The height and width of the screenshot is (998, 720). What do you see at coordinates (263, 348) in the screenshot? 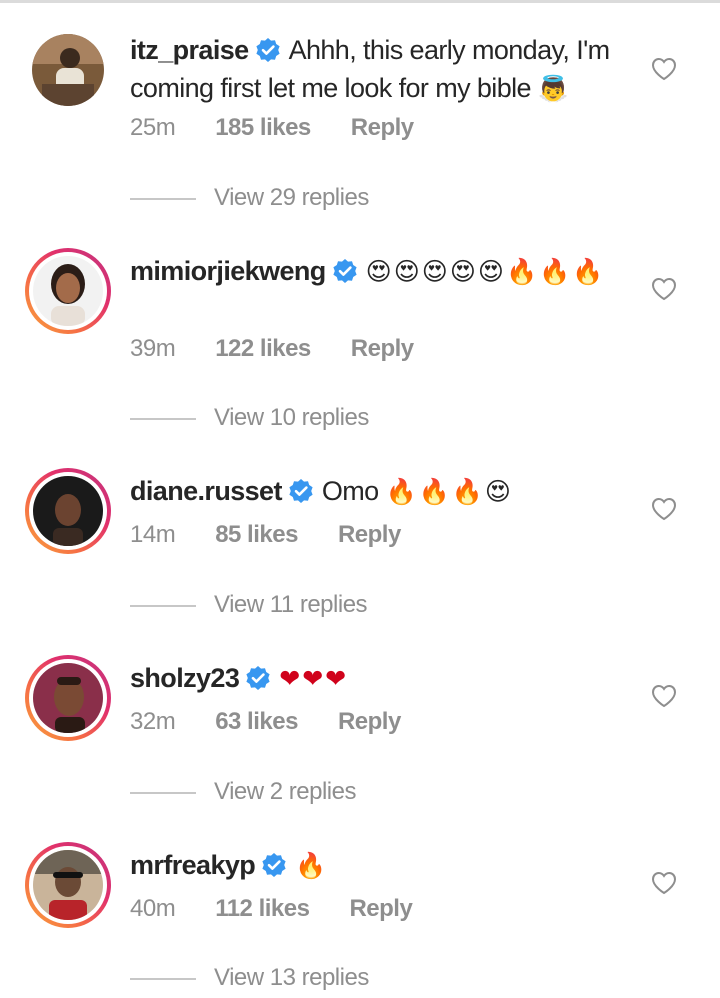
I see `likes-count: 122 likes` at bounding box center [263, 348].